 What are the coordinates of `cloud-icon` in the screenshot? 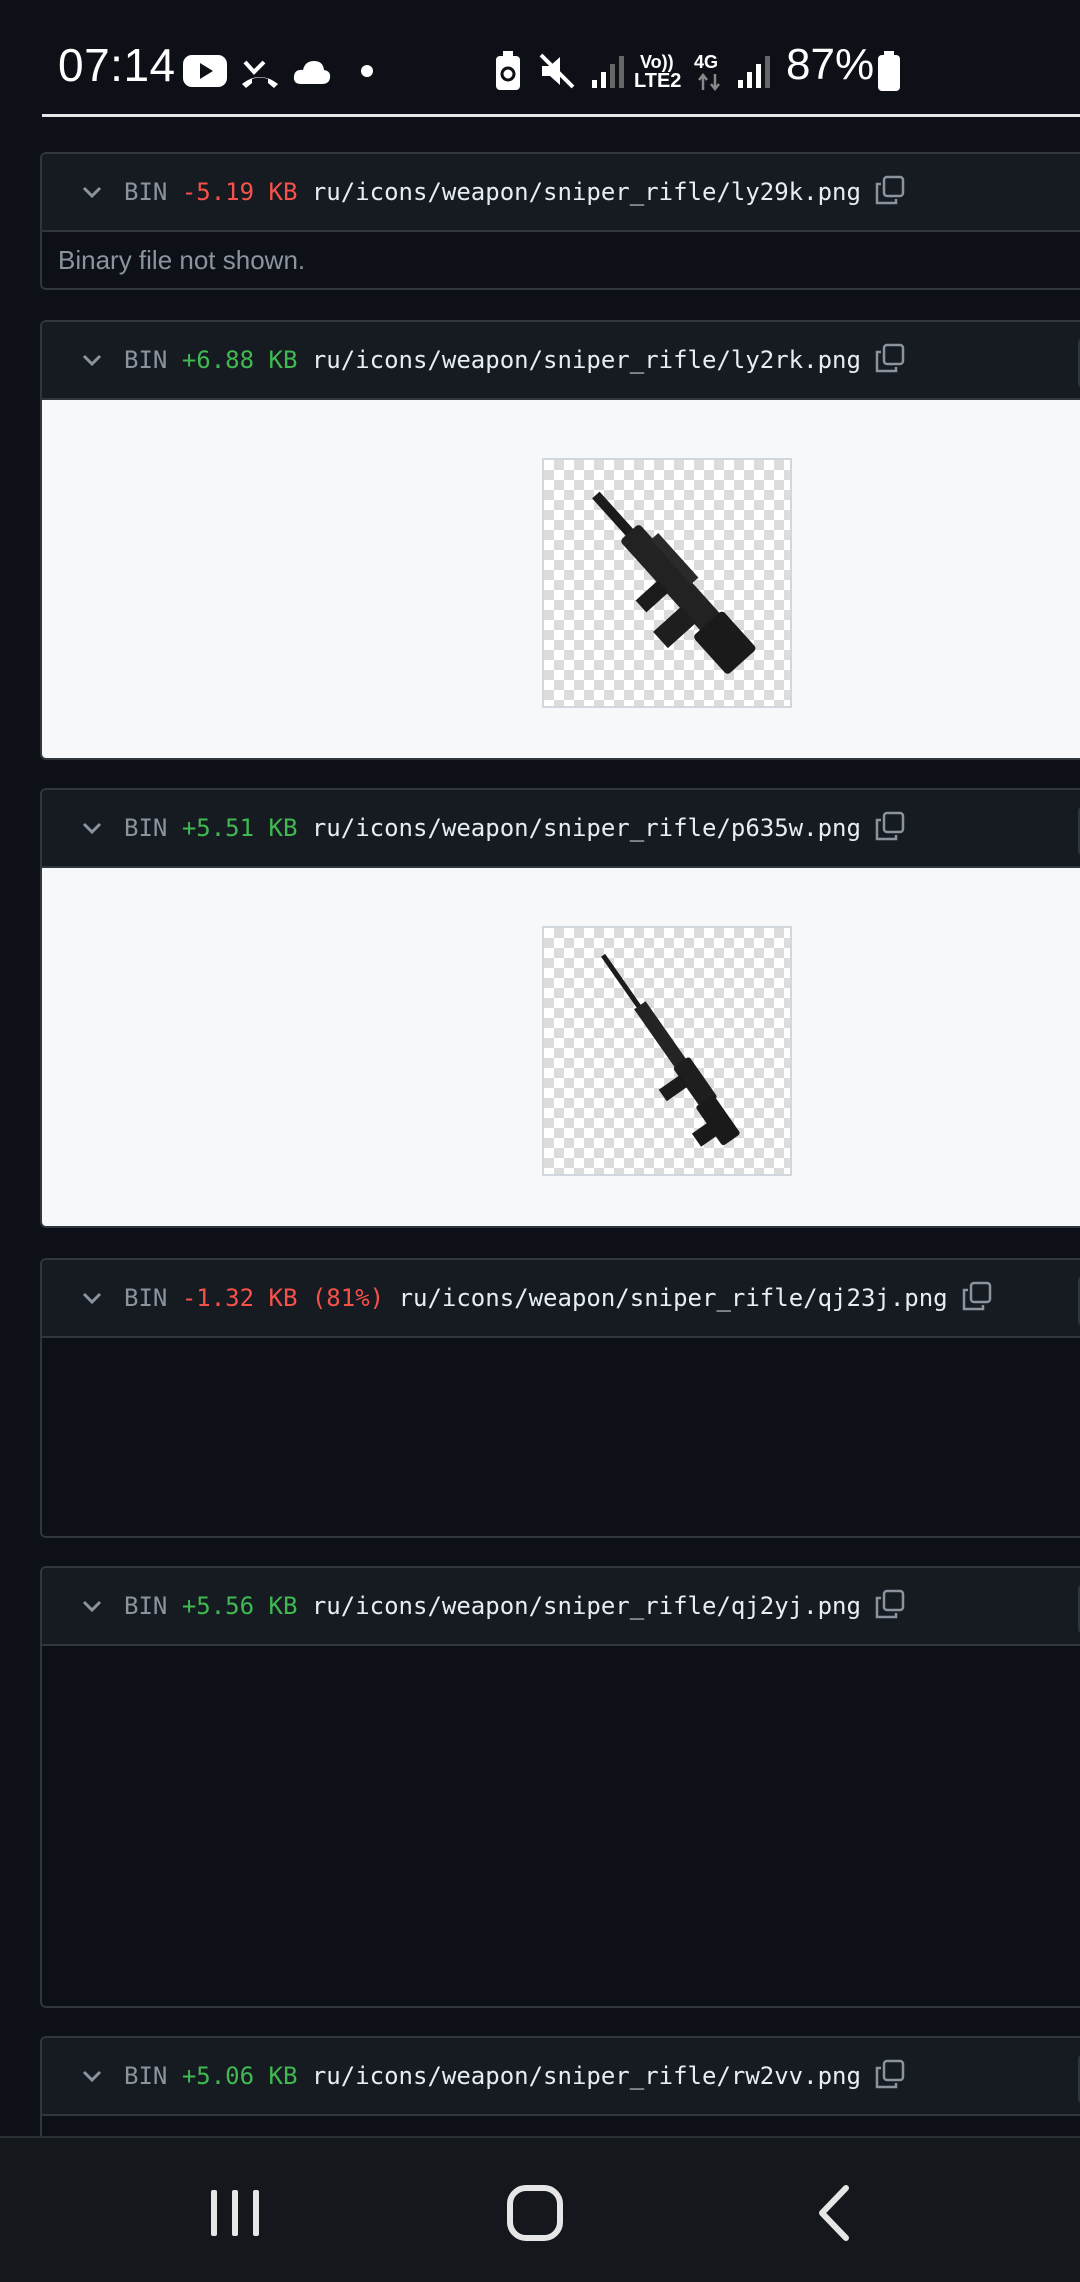 It's located at (312, 72).